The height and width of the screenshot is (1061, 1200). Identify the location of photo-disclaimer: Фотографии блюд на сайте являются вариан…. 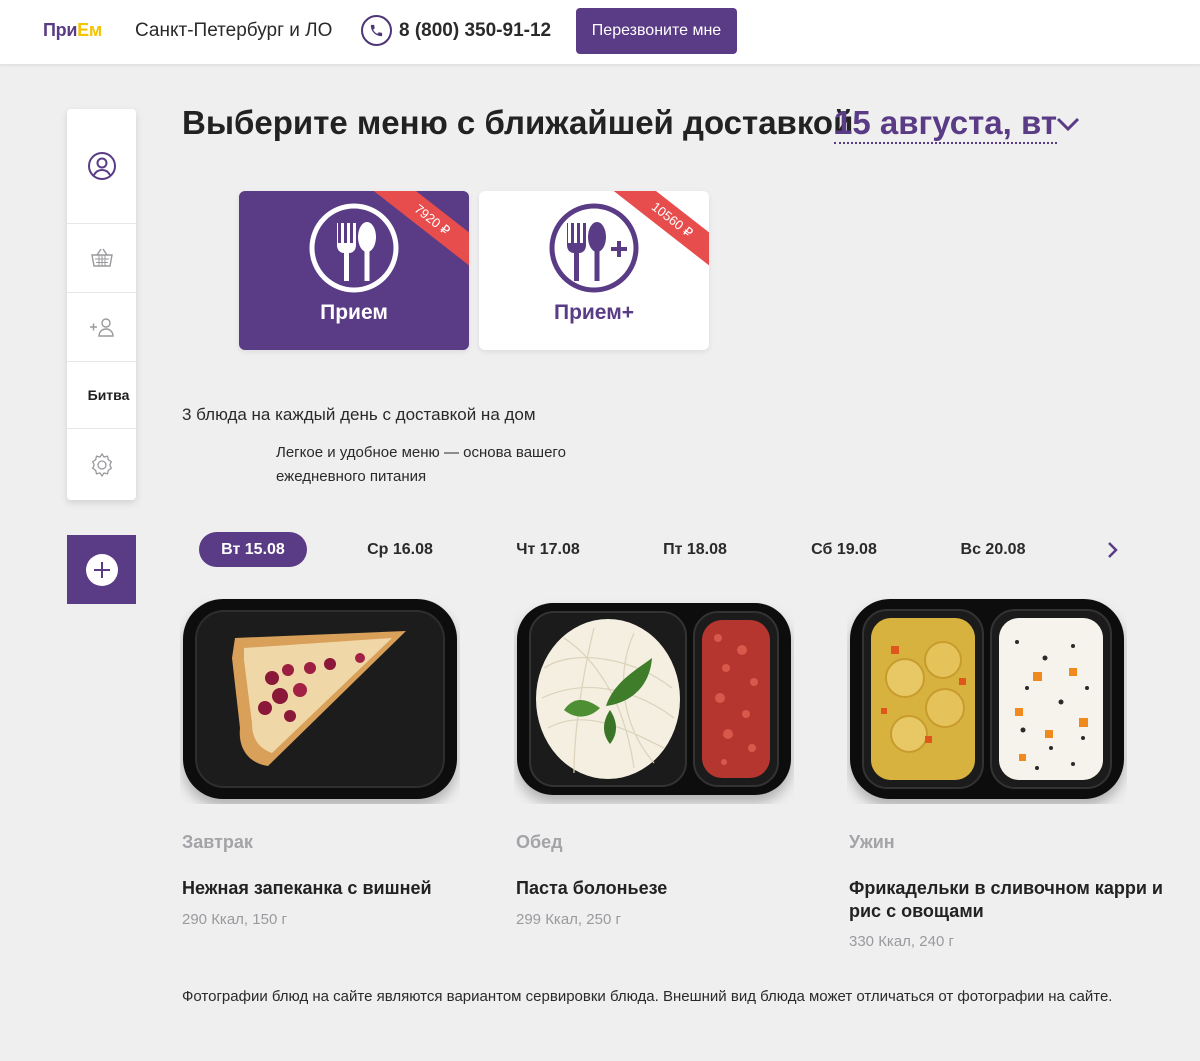
(647, 996).